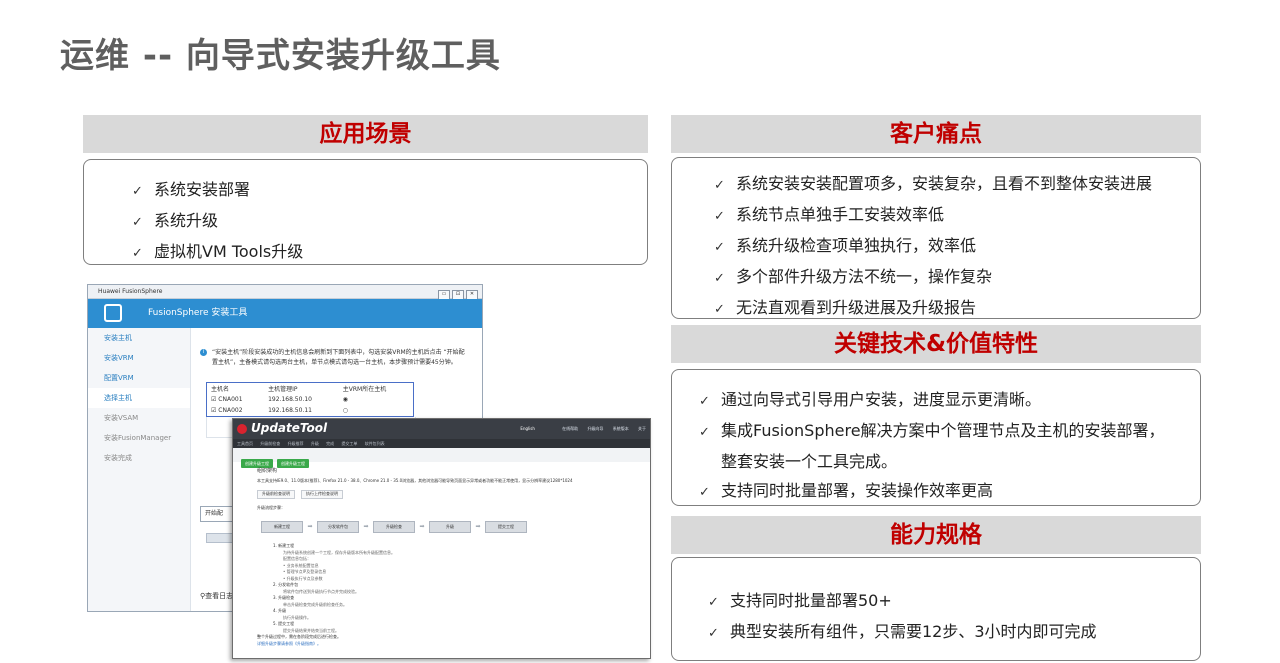 The image size is (1280, 663). I want to click on nav-item: 提交工单, so click(349, 443).